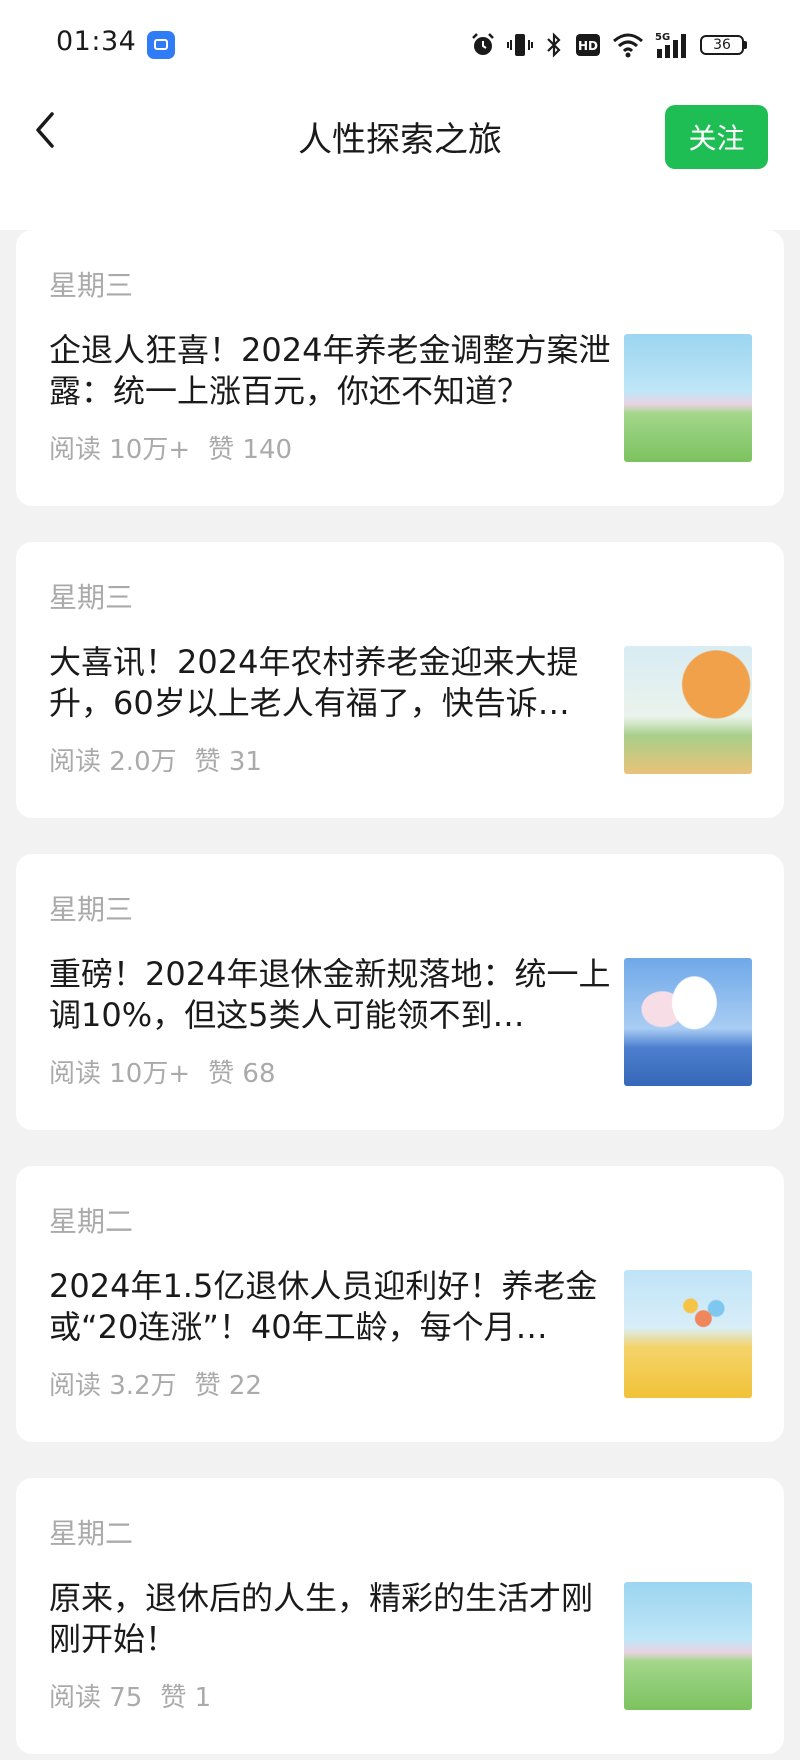 This screenshot has width=800, height=1760. I want to click on hd-icon: HD, so click(588, 45).